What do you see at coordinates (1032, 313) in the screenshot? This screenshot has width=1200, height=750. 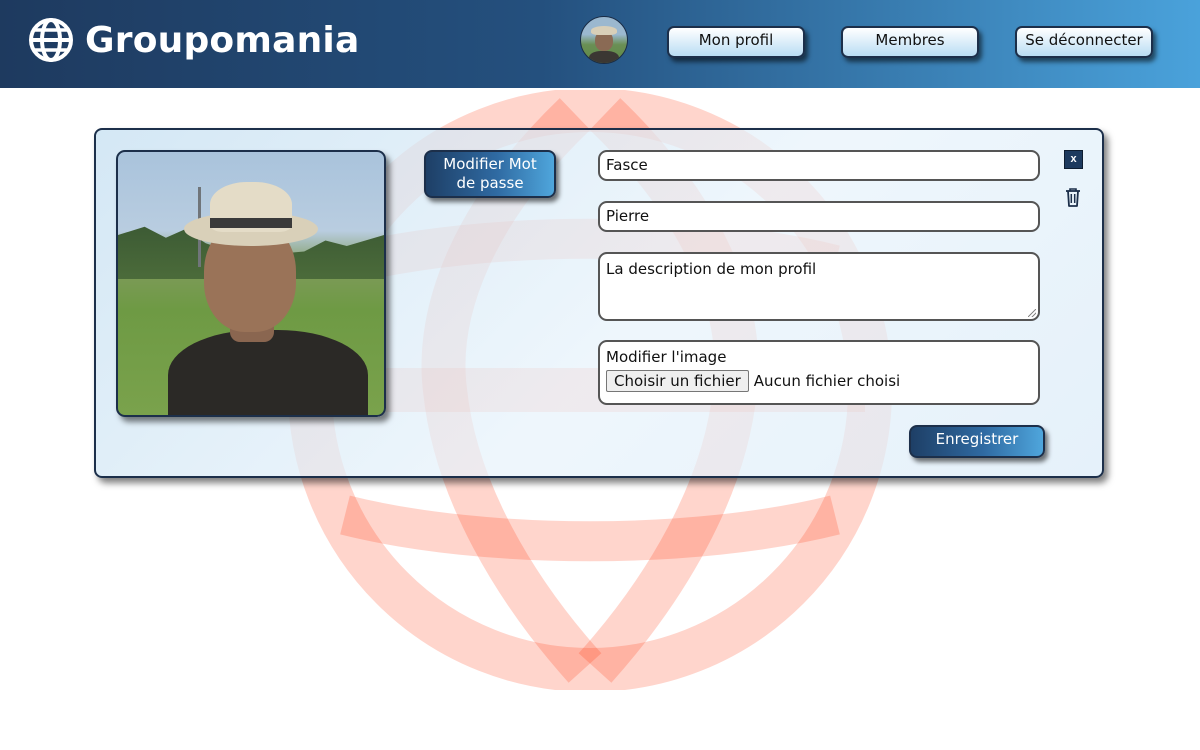 I see `resize-grip-icon` at bounding box center [1032, 313].